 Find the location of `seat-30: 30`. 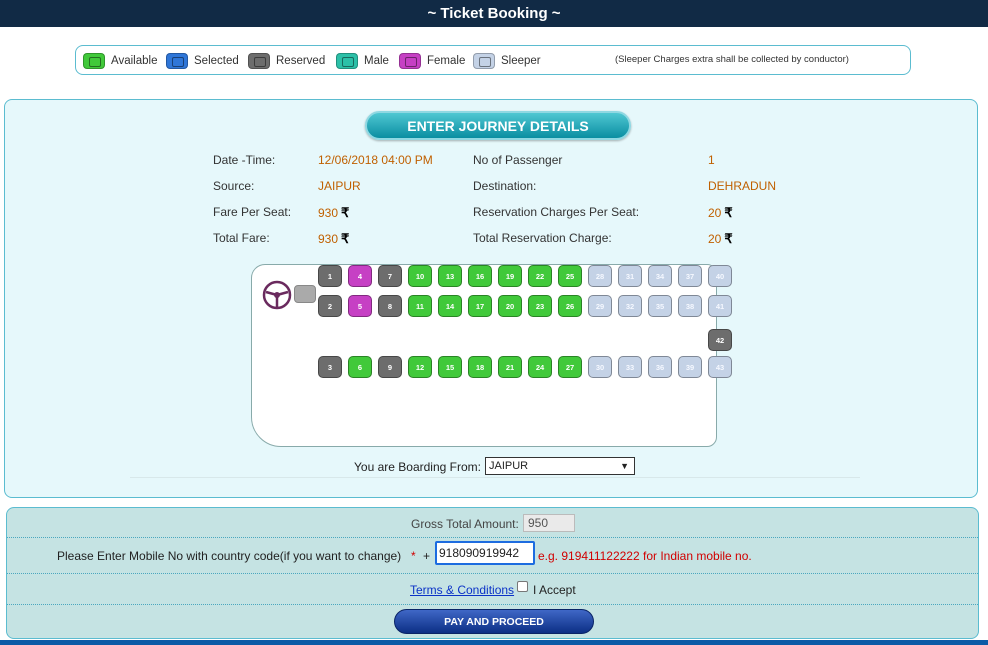

seat-30: 30 is located at coordinates (600, 367).